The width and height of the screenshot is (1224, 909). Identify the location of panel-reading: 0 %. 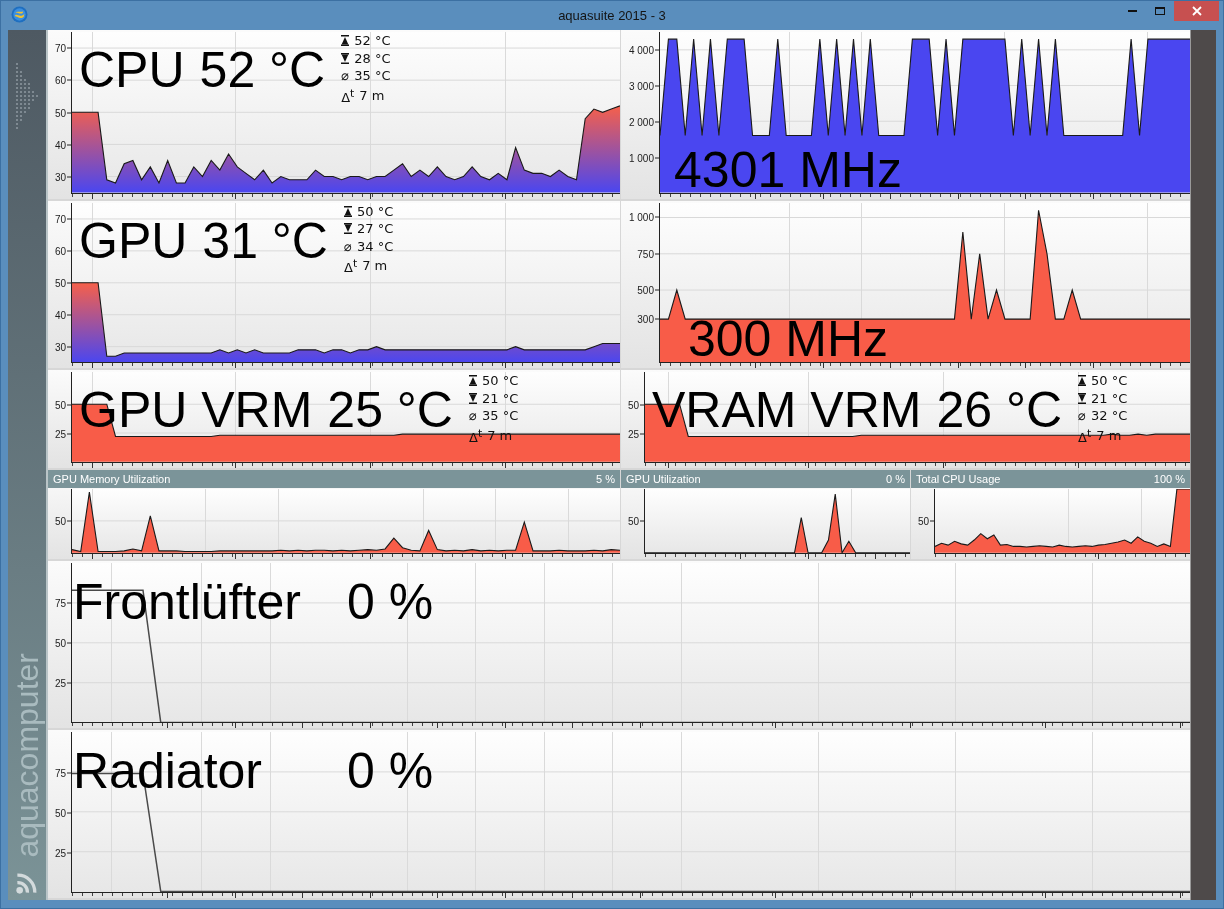
(895, 479).